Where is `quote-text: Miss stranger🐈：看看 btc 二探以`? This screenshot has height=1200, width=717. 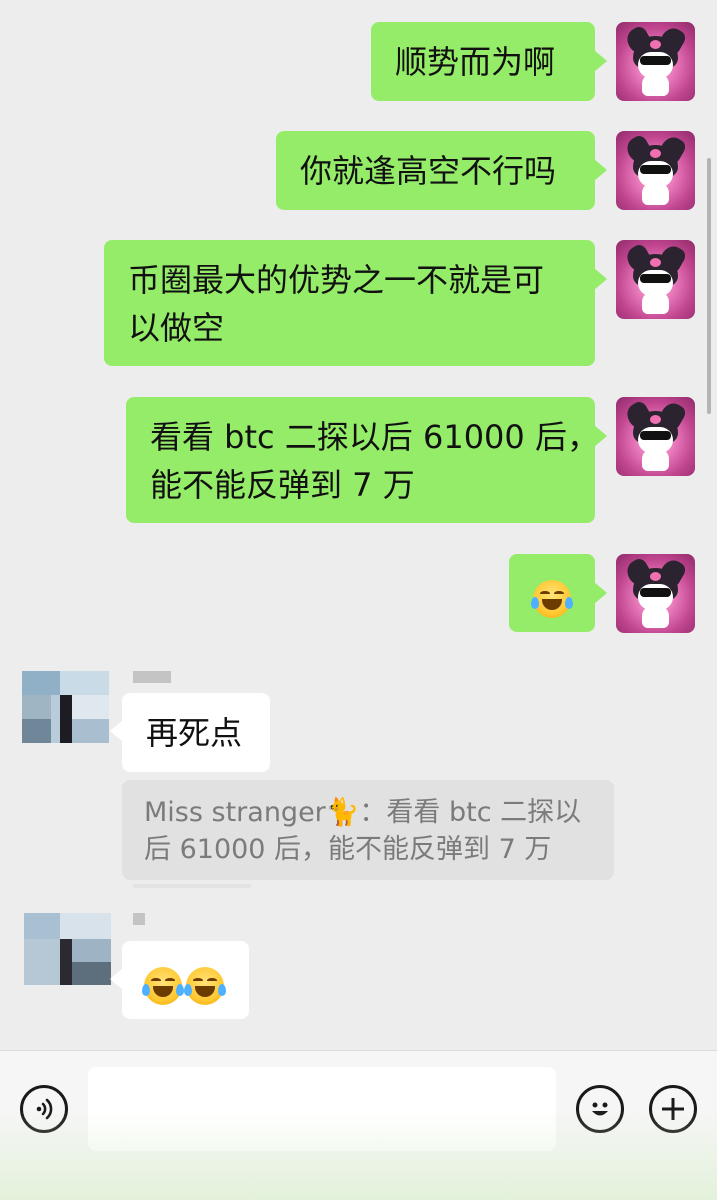
quote-text: Miss stranger🐈：看看 btc 二探以 is located at coordinates (363, 812).